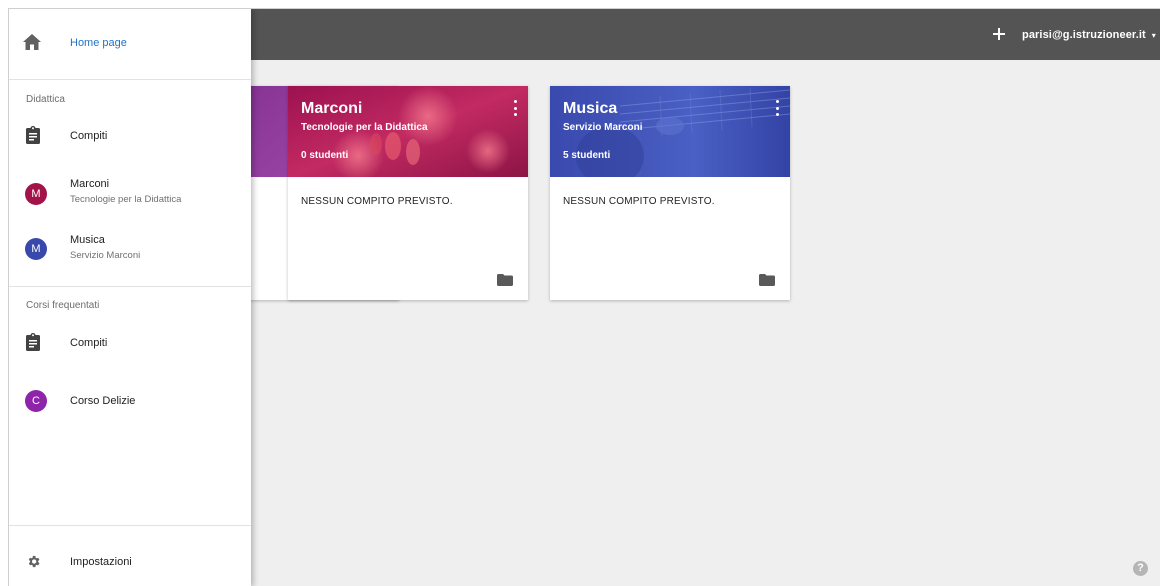 This screenshot has width=1162, height=586. What do you see at coordinates (130, 342) in the screenshot?
I see `nav-enrolled-assignments: Compiti` at bounding box center [130, 342].